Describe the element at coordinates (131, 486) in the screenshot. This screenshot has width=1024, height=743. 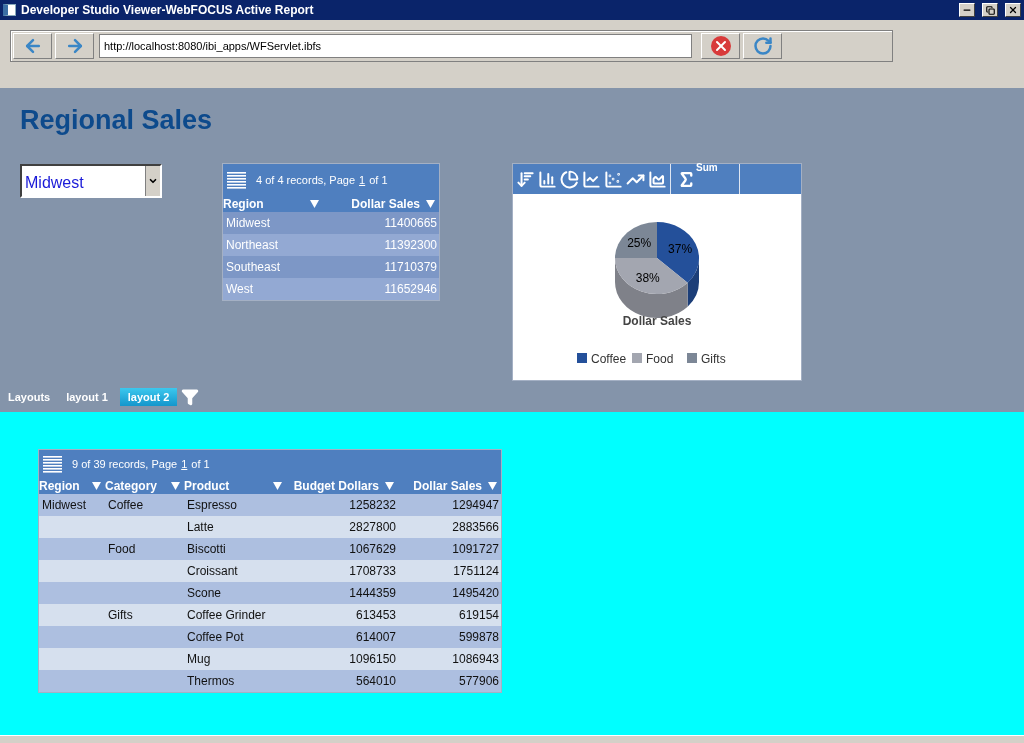
I see `column-label: Category` at that location.